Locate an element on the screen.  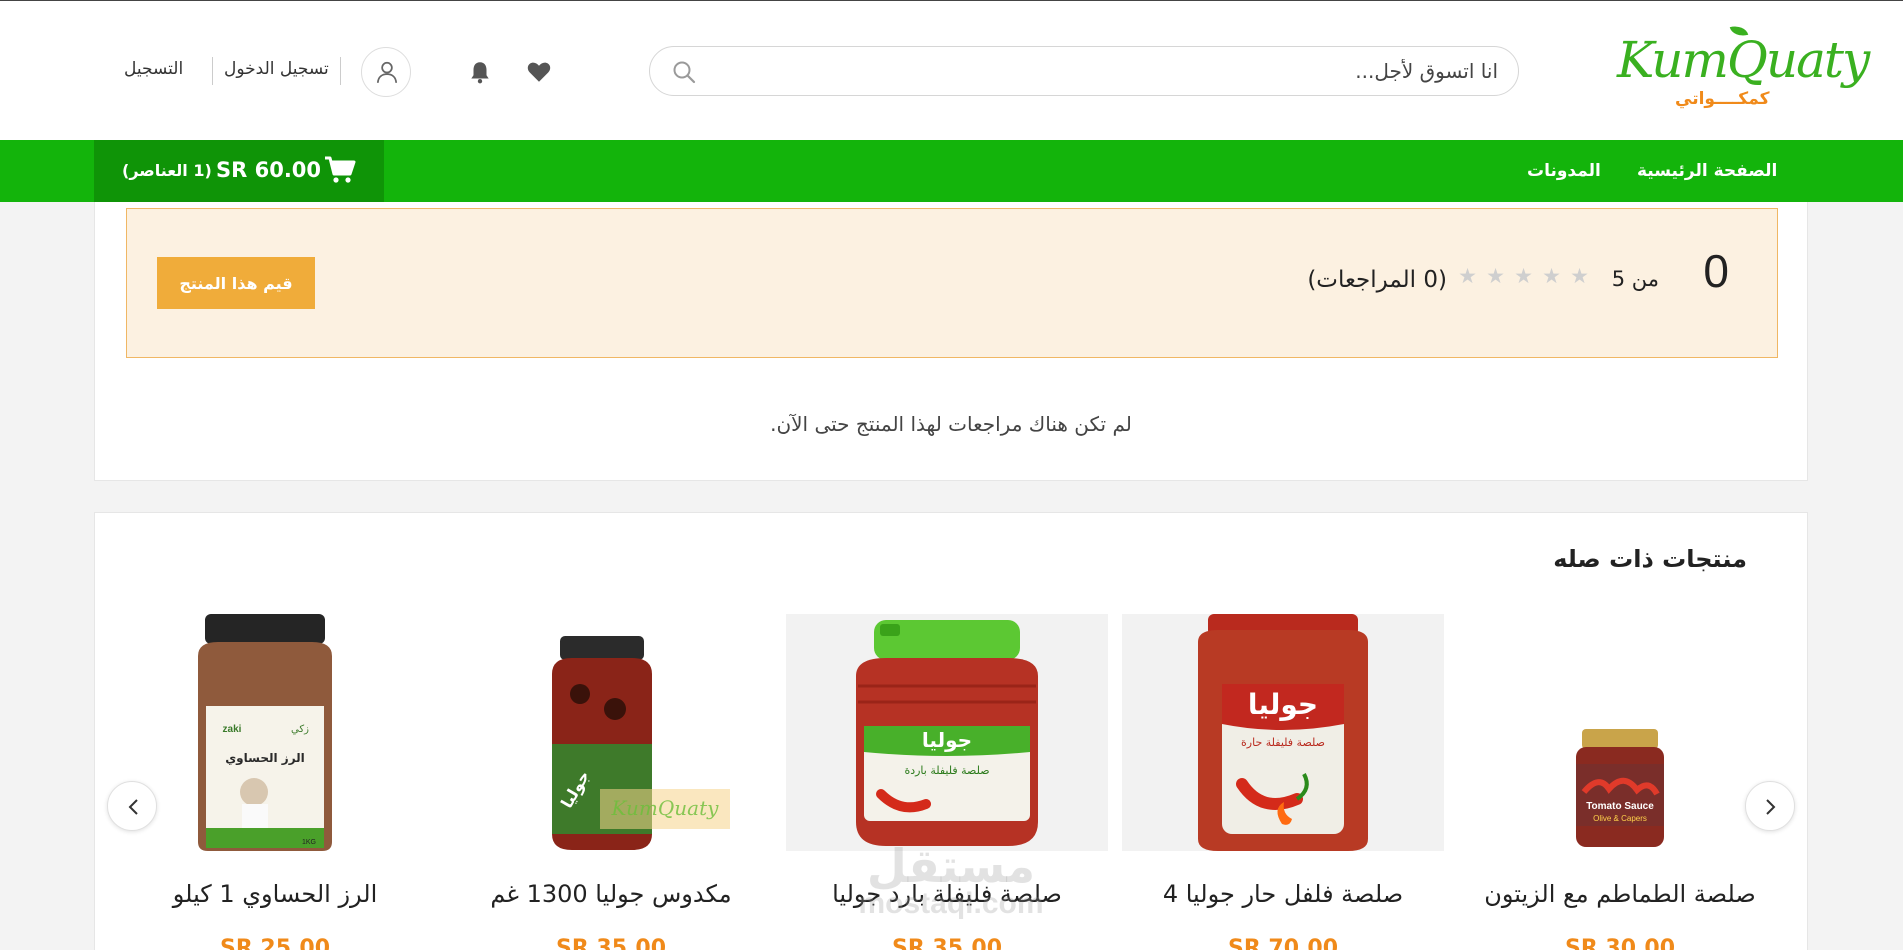
cart-summary-button: (1 العناصر) SR 60.00 is located at coordinates (239, 171).